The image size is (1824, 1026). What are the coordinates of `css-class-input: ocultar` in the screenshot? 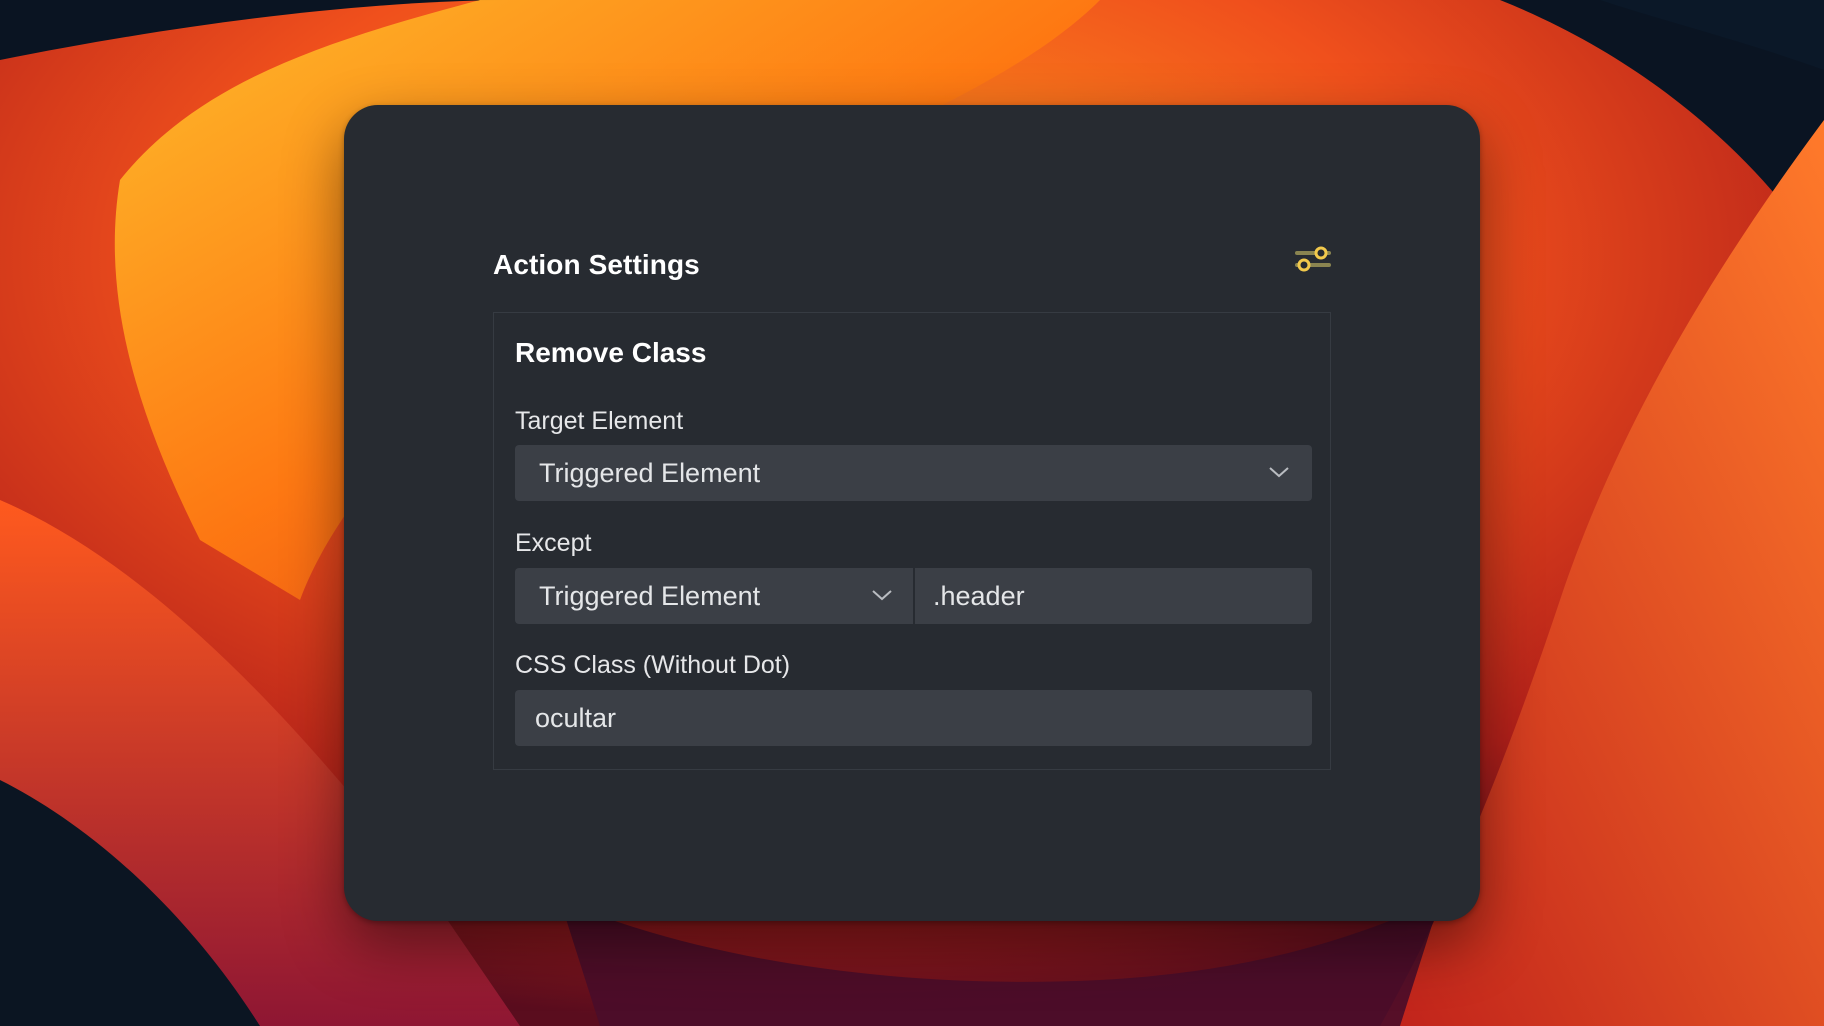 It's located at (913, 718).